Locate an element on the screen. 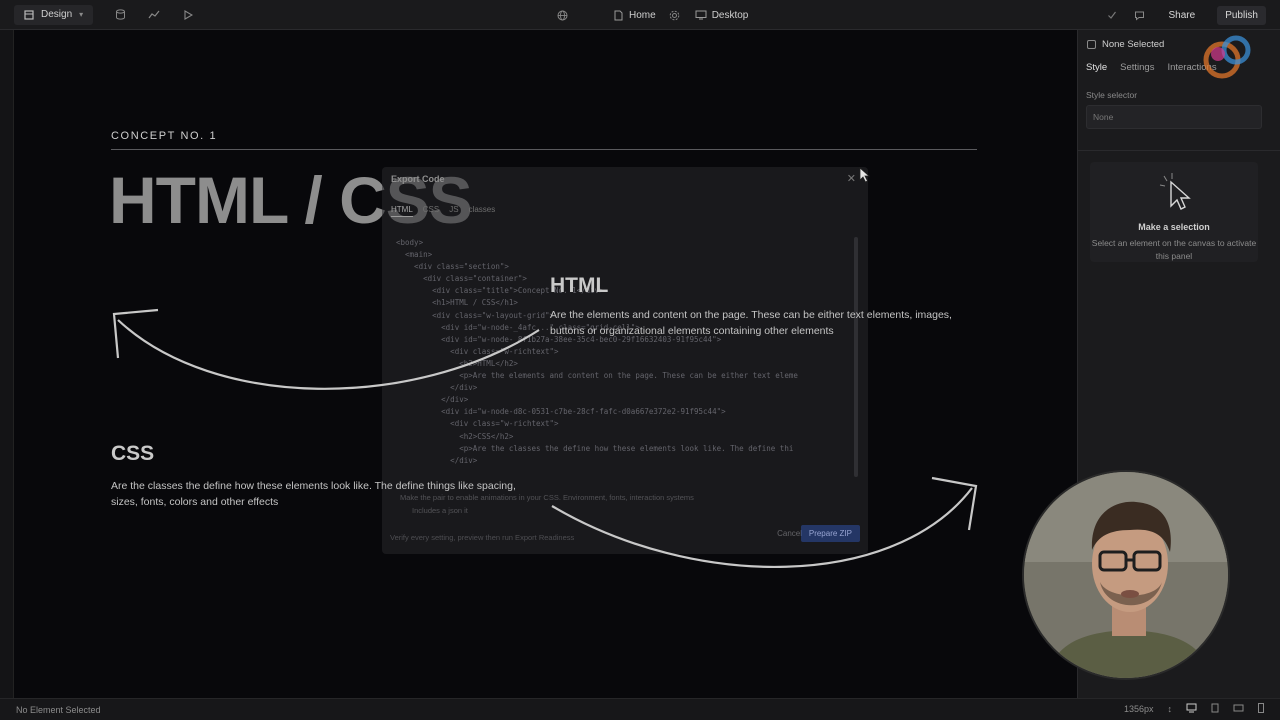  design-mode-button: Design ▾ is located at coordinates (54, 14).